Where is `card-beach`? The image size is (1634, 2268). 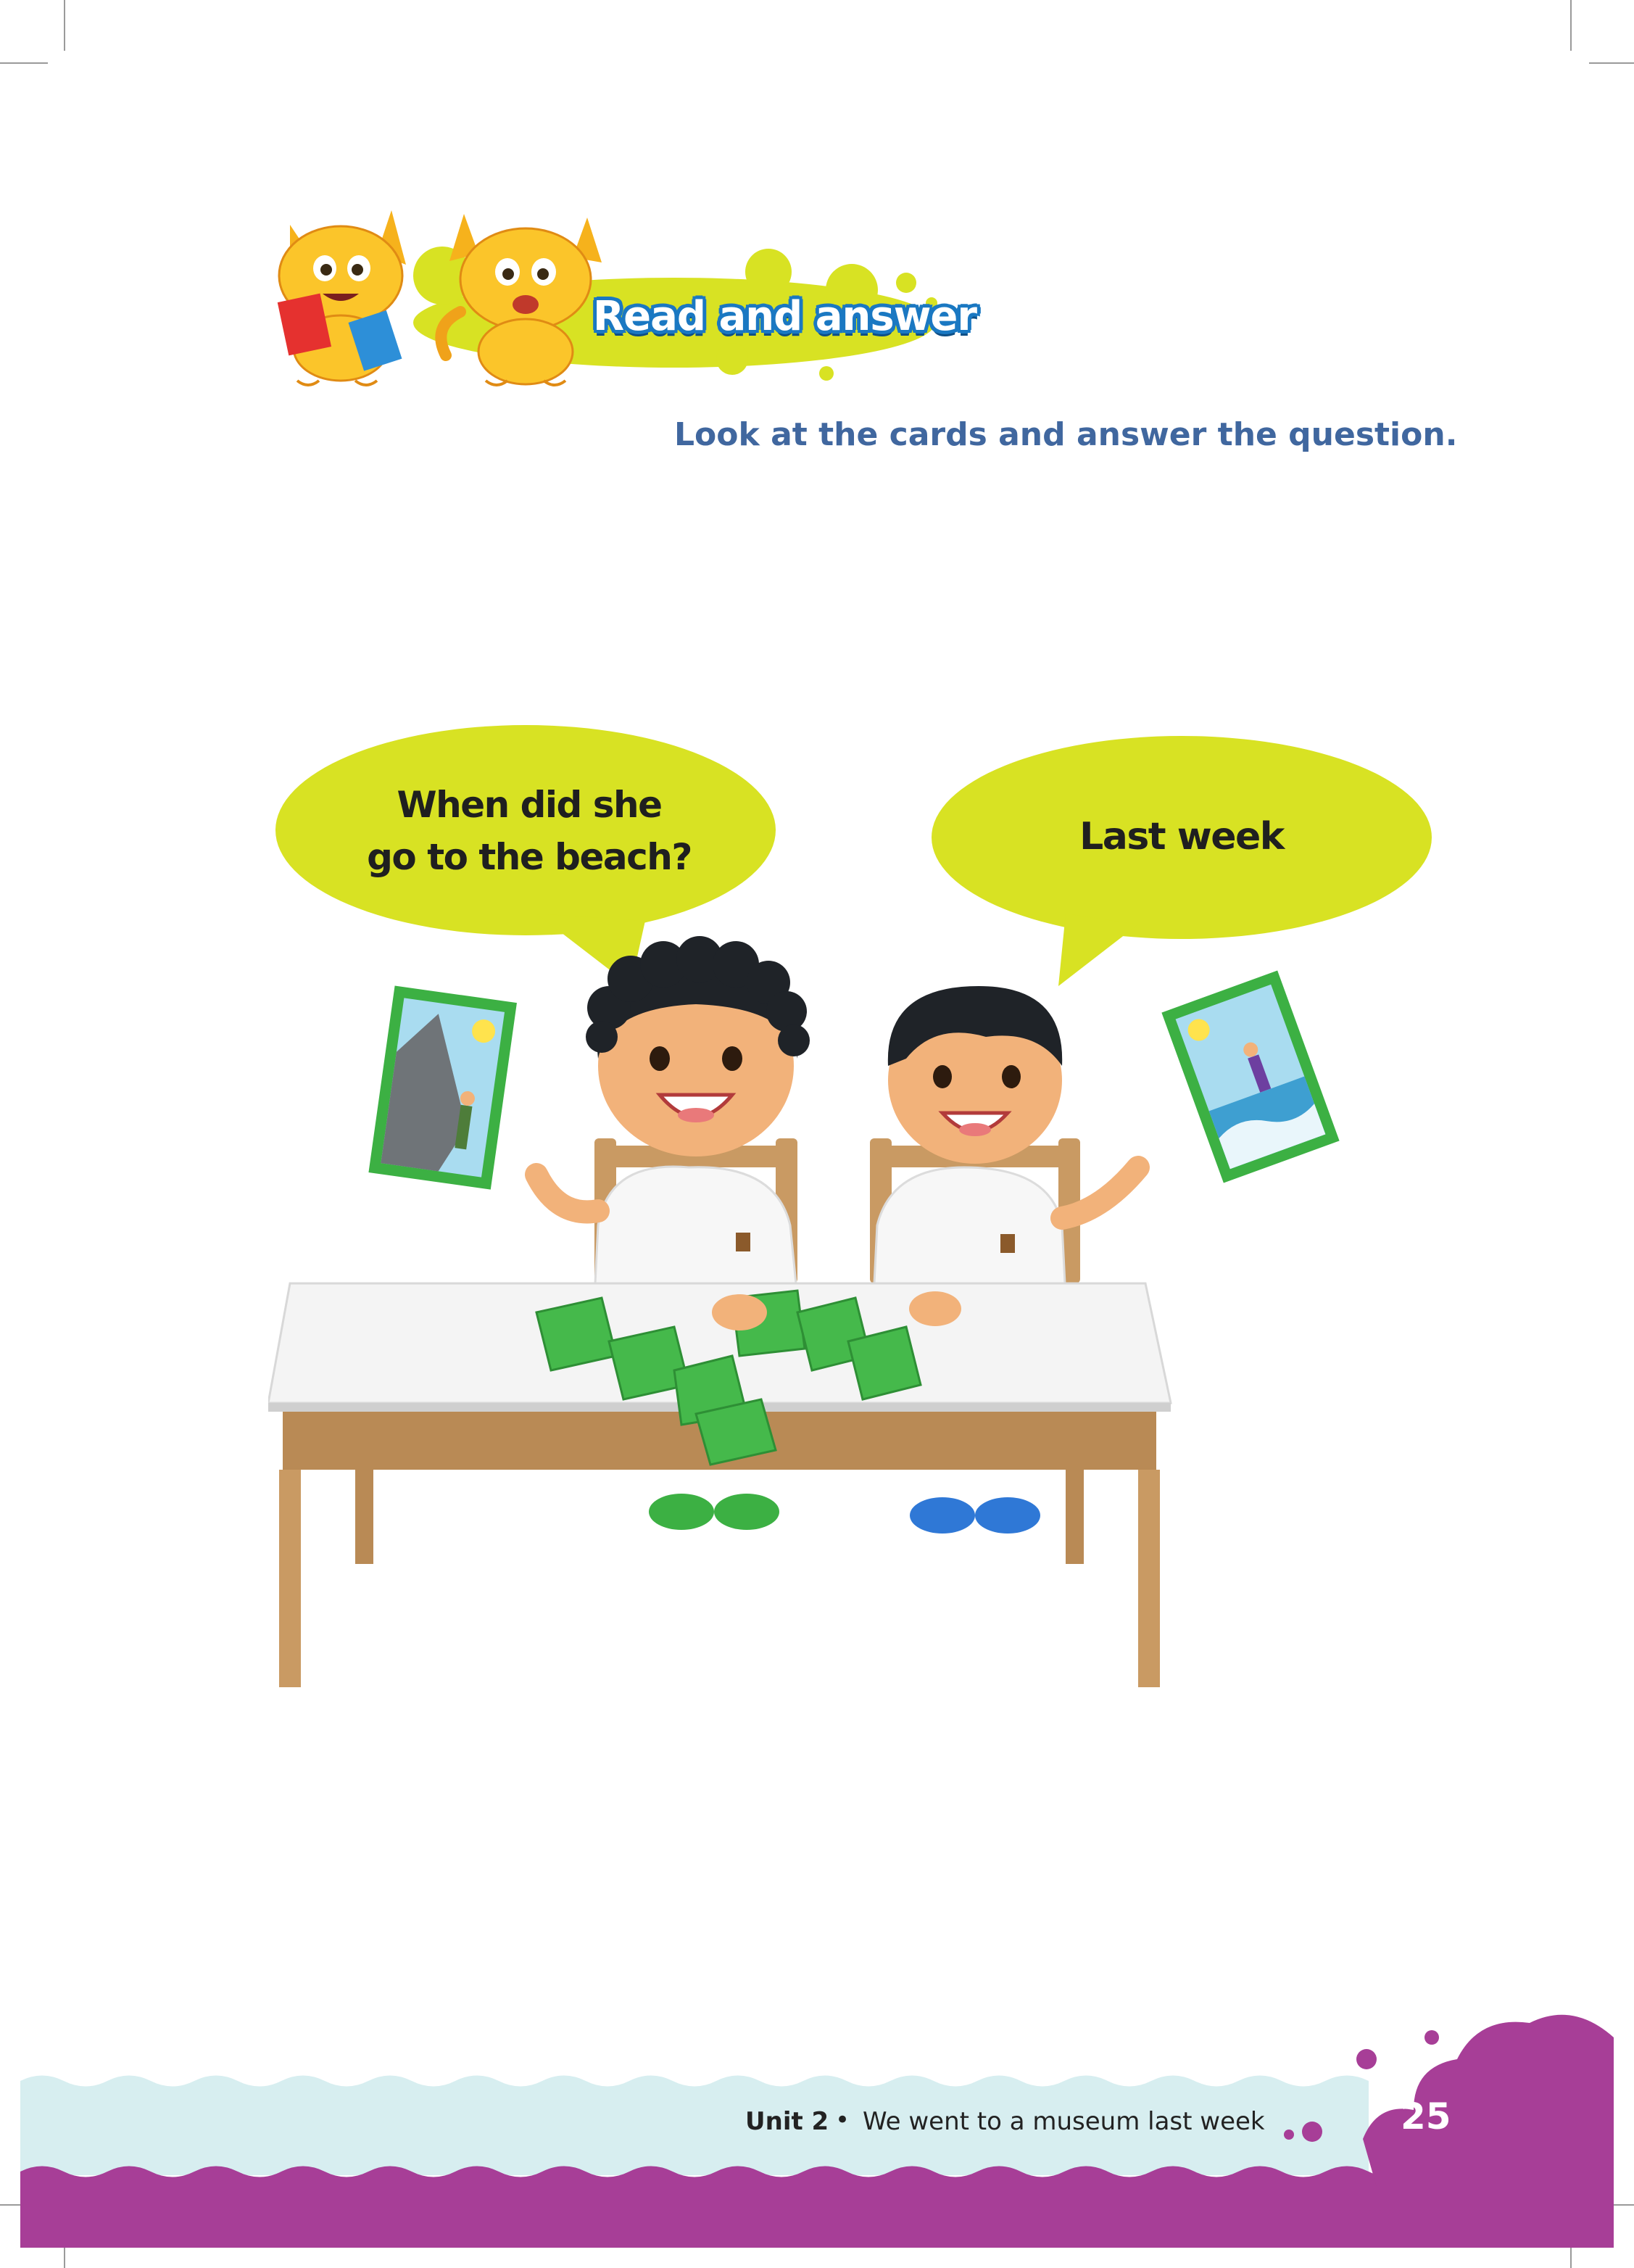 card-beach is located at coordinates (1250, 1076).